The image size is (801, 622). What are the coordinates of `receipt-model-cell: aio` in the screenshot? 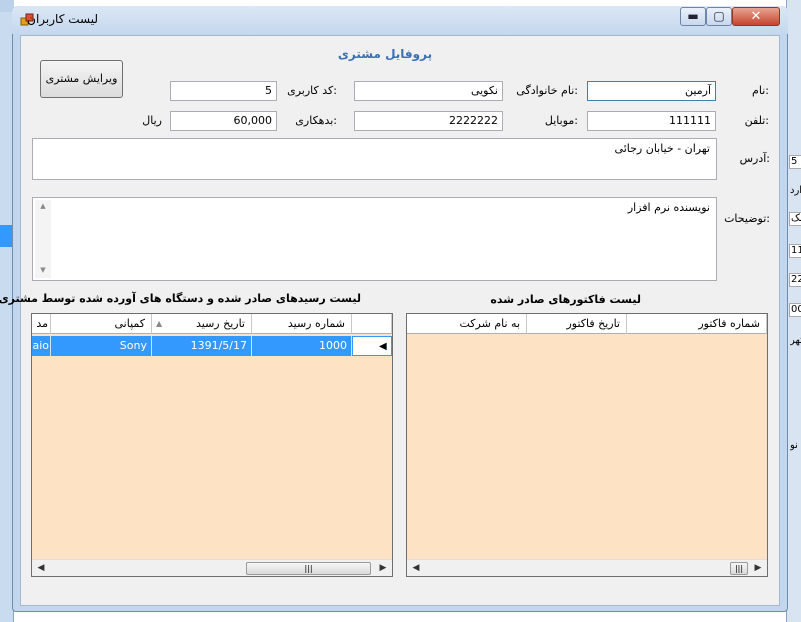 It's located at (41, 346).